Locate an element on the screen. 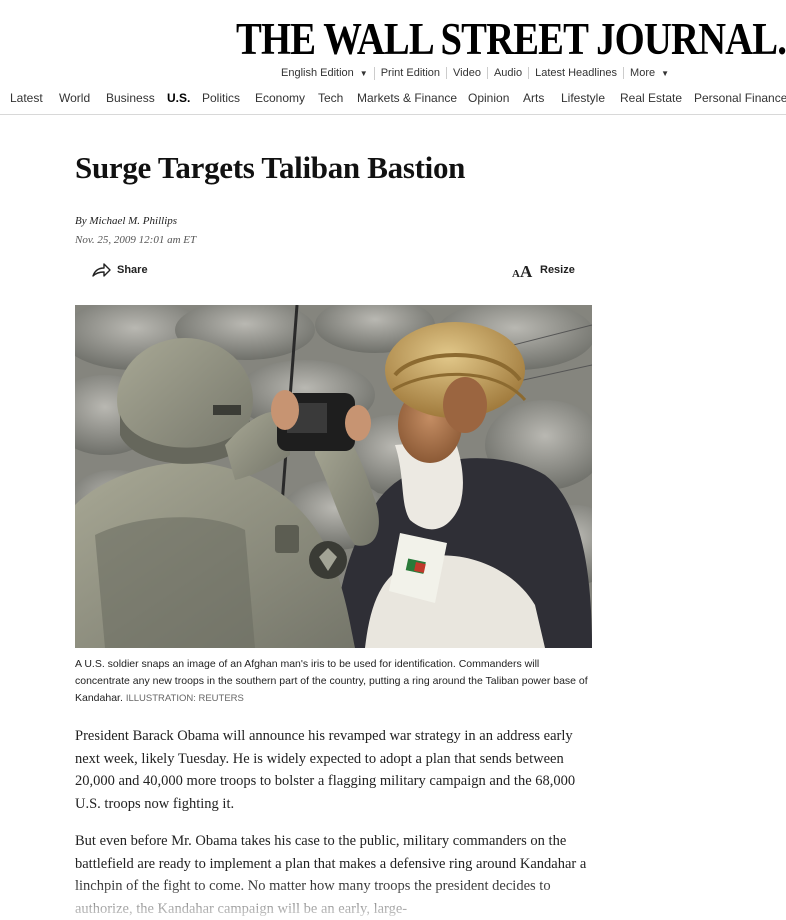 This screenshot has width=786, height=920. article-date: Nov. 25, 2009 12:01 am ET is located at coordinates (136, 240).